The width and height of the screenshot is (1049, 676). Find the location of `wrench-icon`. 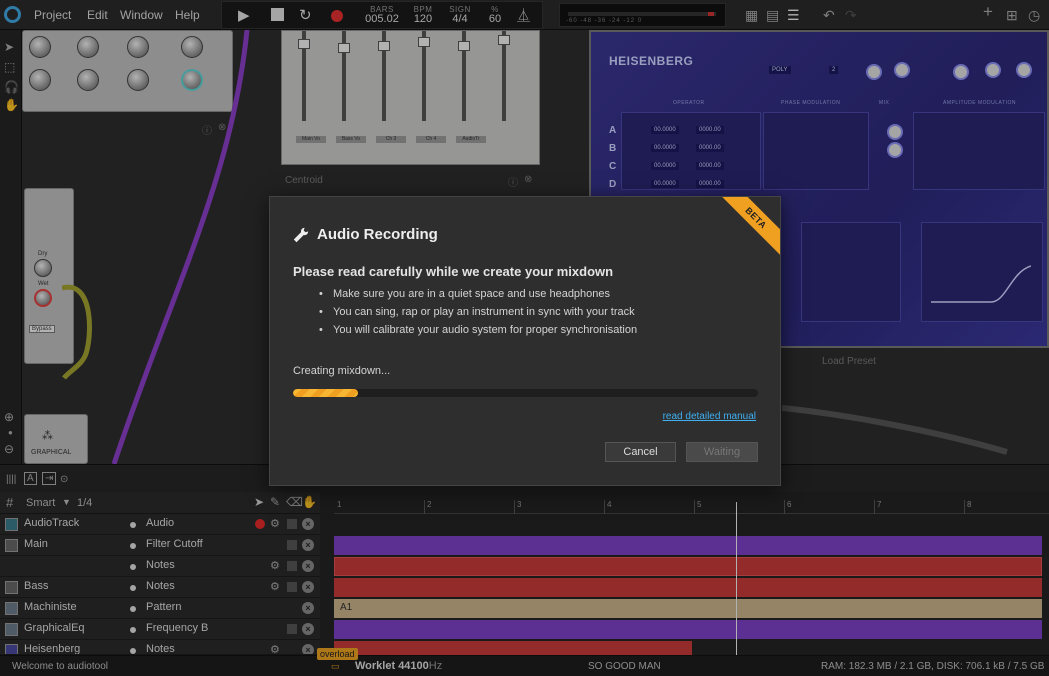

wrench-icon is located at coordinates (301, 235).